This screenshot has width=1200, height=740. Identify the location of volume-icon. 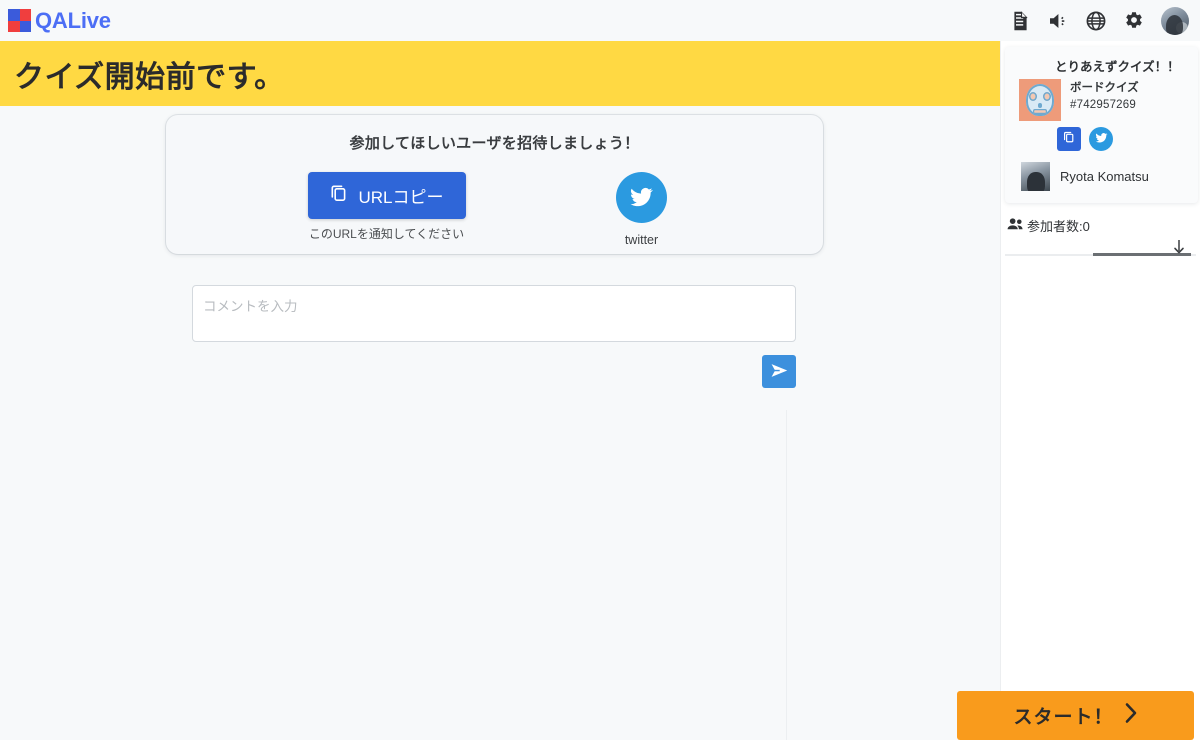
(1058, 21).